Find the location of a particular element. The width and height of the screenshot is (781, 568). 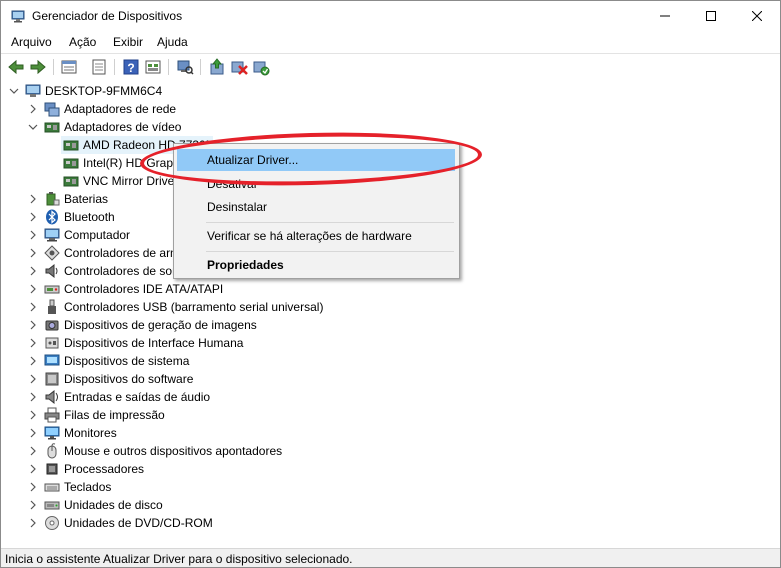

menu-scan-hardware: Verificar se há alterações de hardware is located at coordinates (316, 236).